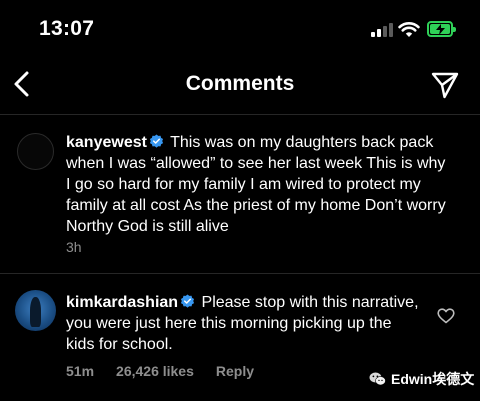 Image resolution: width=480 pixels, height=401 pixels. I want to click on comment-username: kanyewest, so click(106, 142).